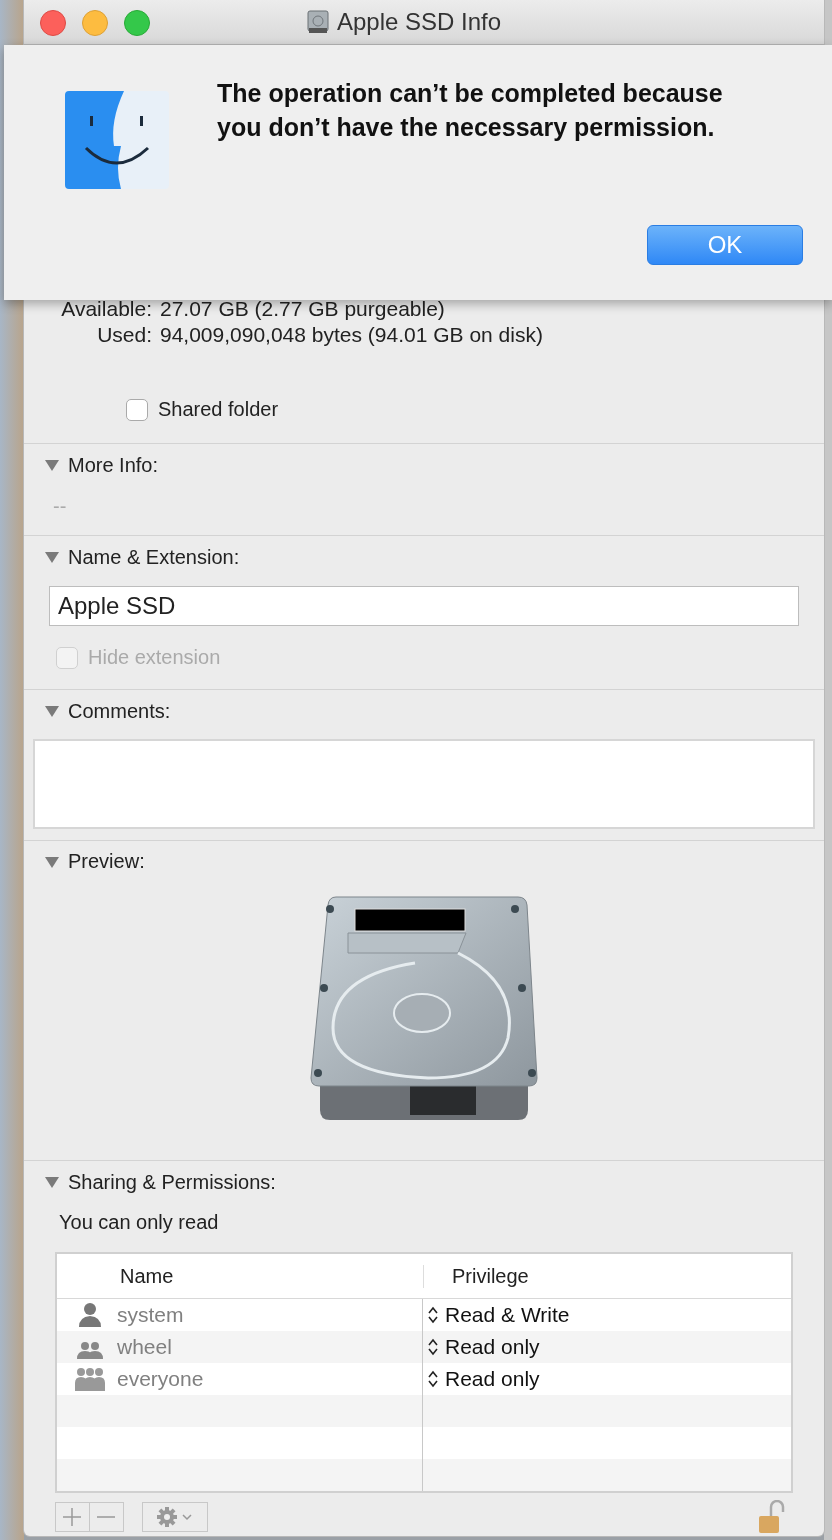 This screenshot has height=1540, width=832. What do you see at coordinates (90, 1379) in the screenshot?
I see `group-icon` at bounding box center [90, 1379].